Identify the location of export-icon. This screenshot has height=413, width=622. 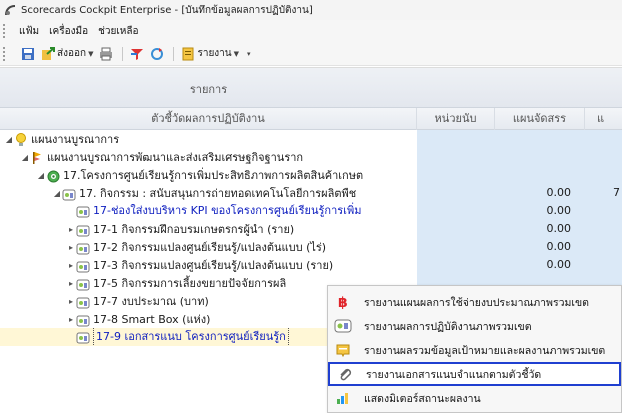
(48, 53).